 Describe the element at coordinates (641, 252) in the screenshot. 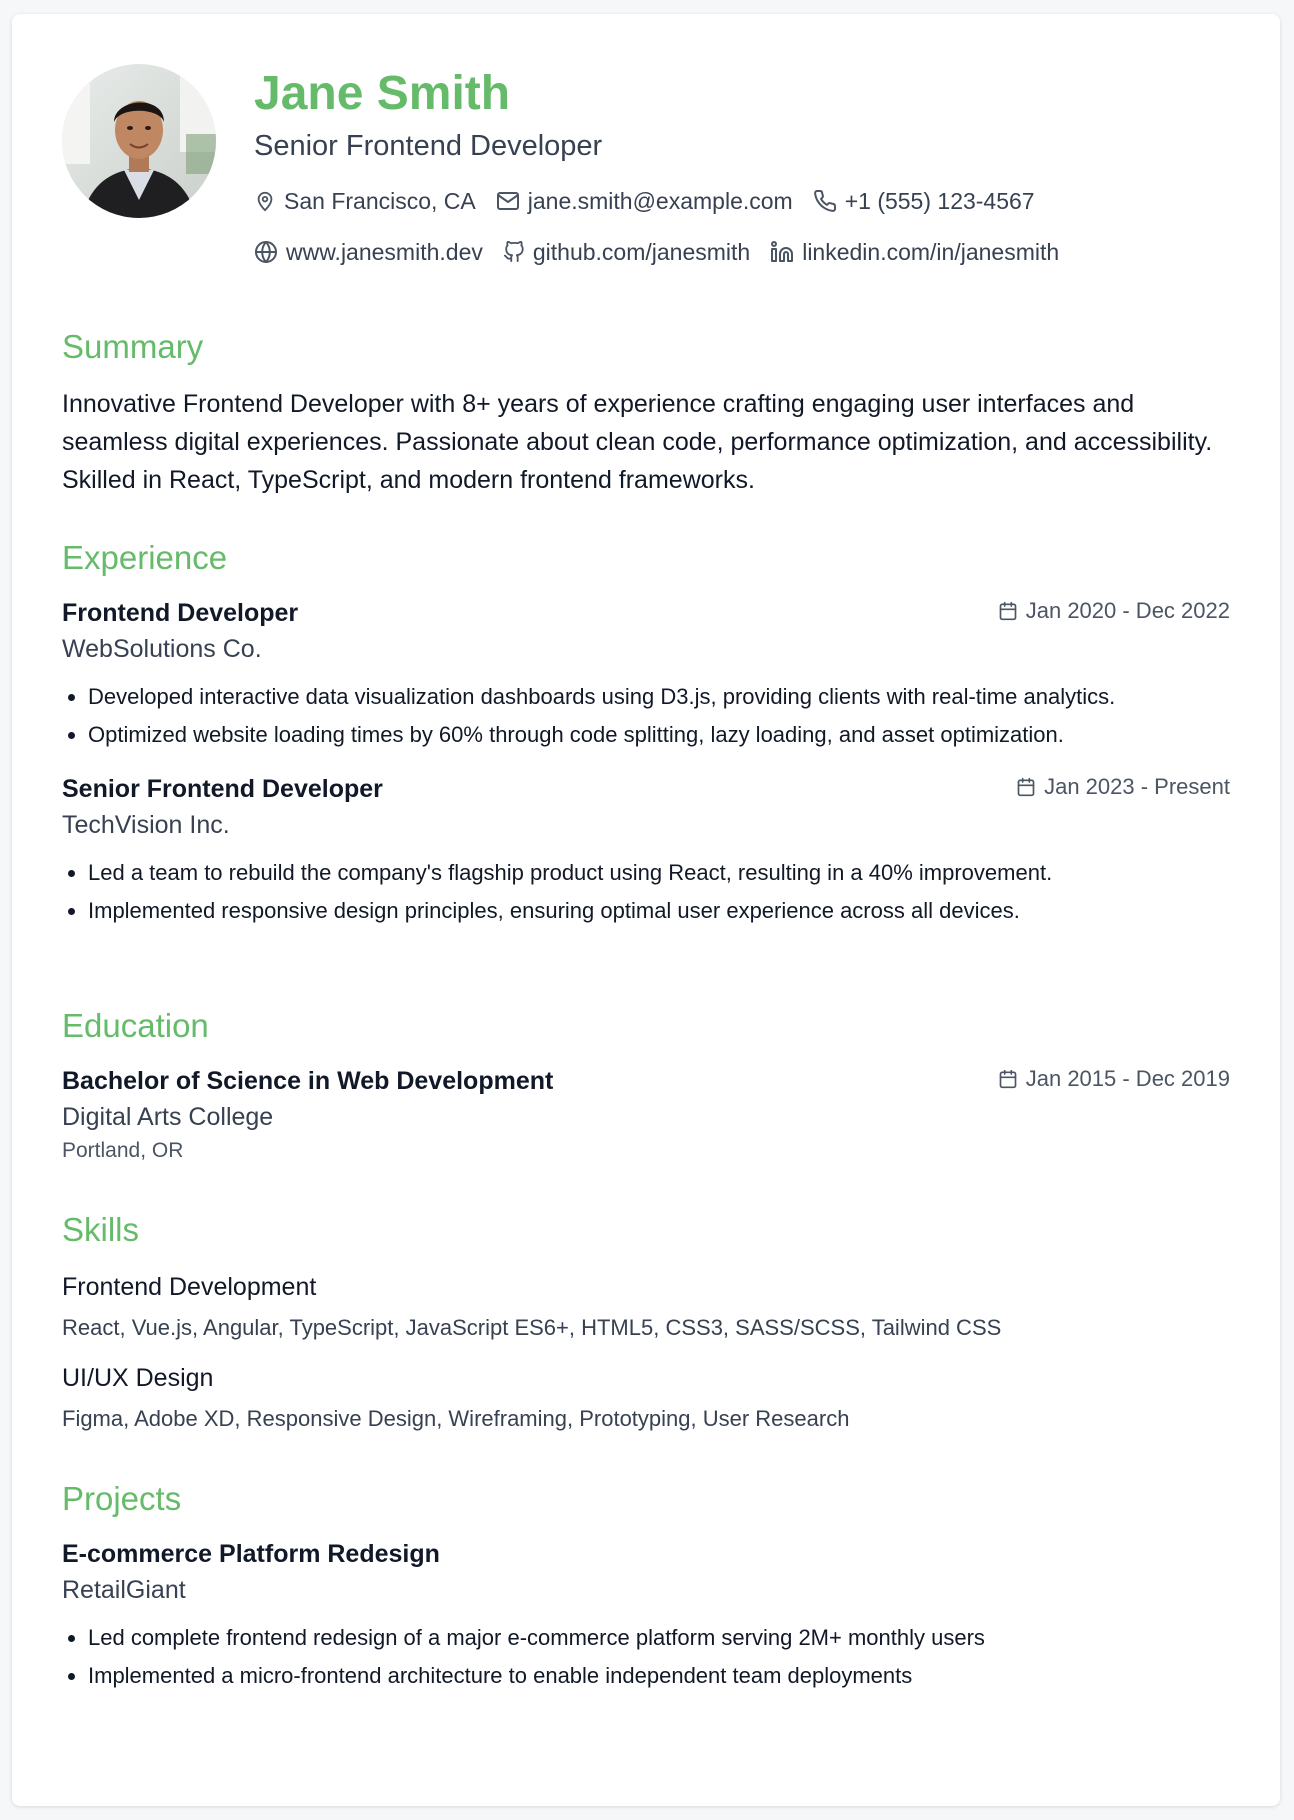

I see `github-text: github.com/janesmith` at that location.